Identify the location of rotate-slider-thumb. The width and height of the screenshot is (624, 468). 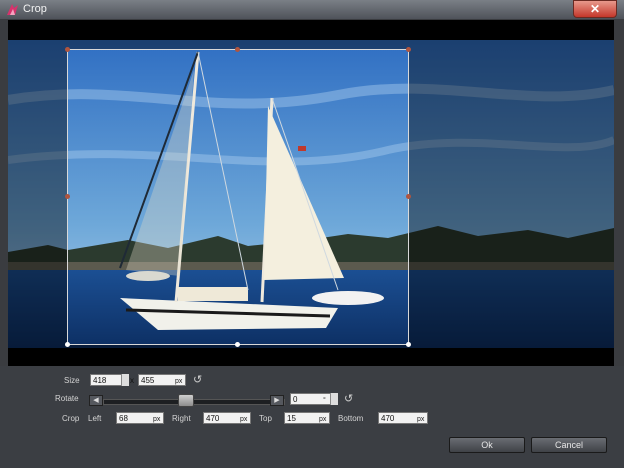
(186, 400).